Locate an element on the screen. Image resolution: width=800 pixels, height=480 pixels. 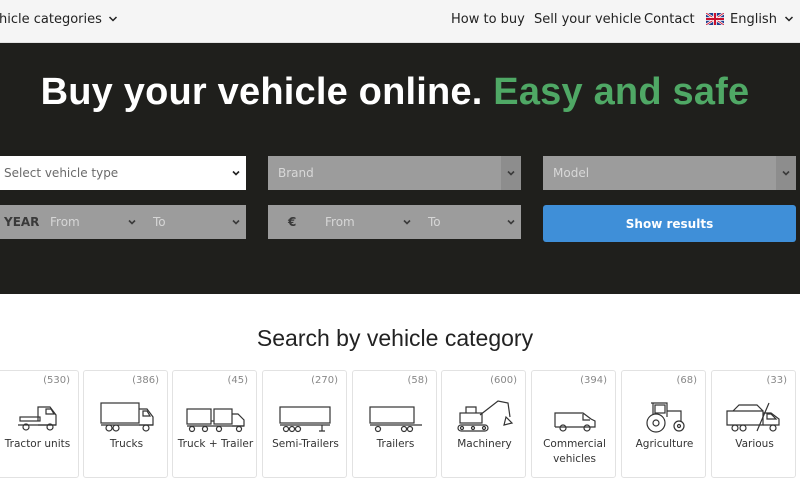
category-card-various: (33) Various is located at coordinates (753, 424).